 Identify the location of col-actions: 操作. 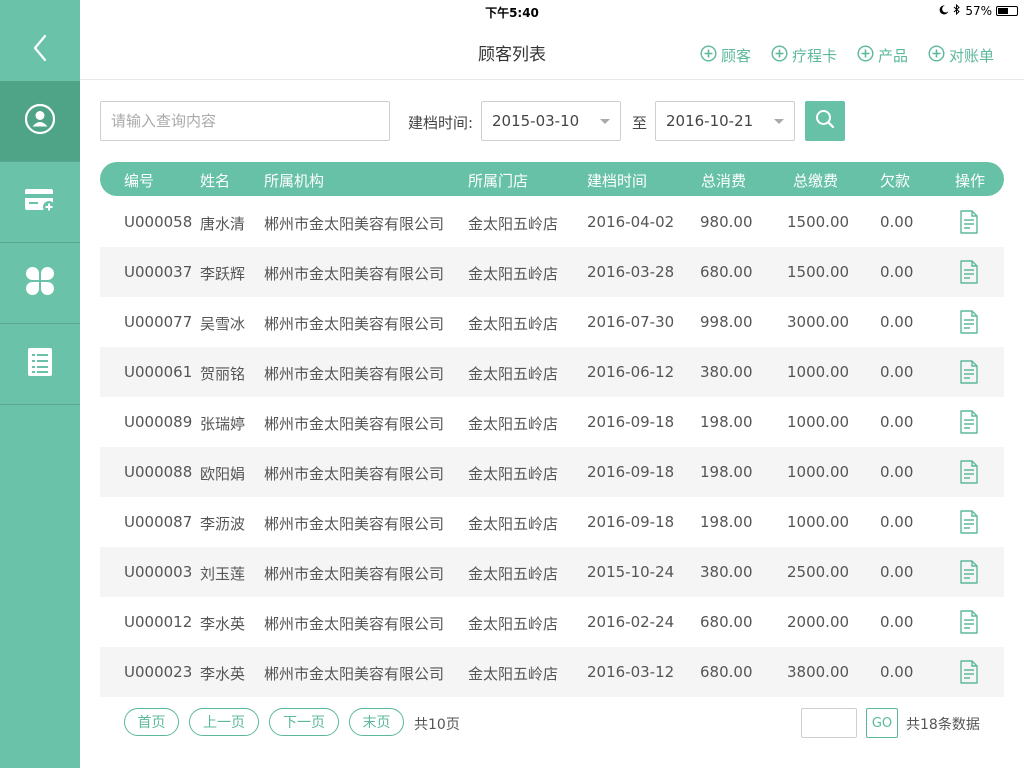
(970, 181).